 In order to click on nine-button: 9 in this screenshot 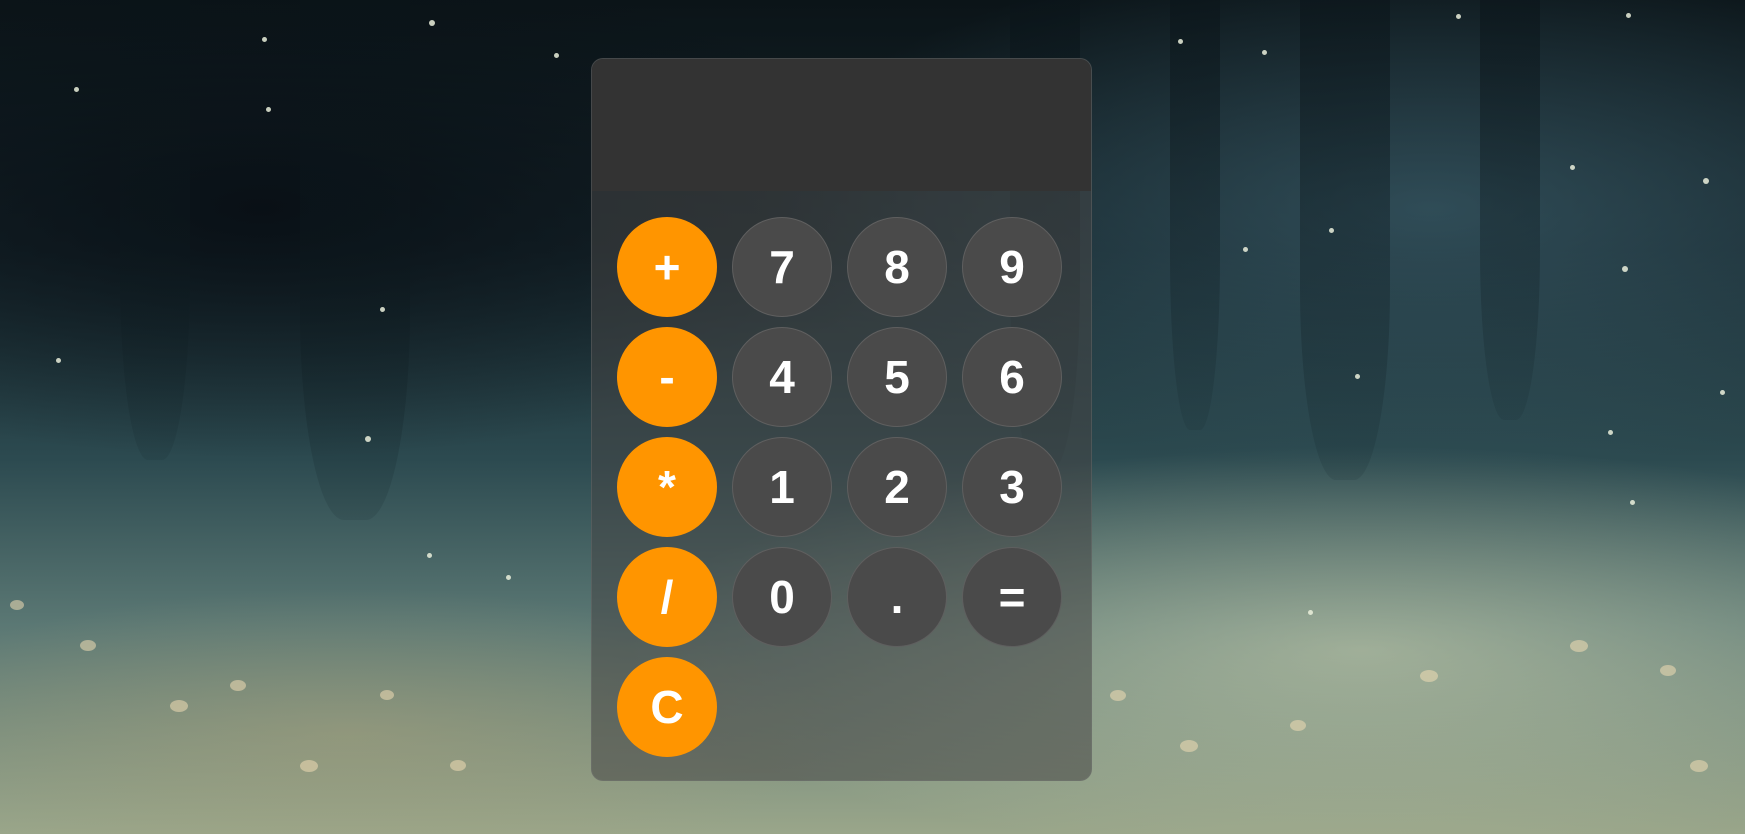, I will do `click(1012, 267)`.